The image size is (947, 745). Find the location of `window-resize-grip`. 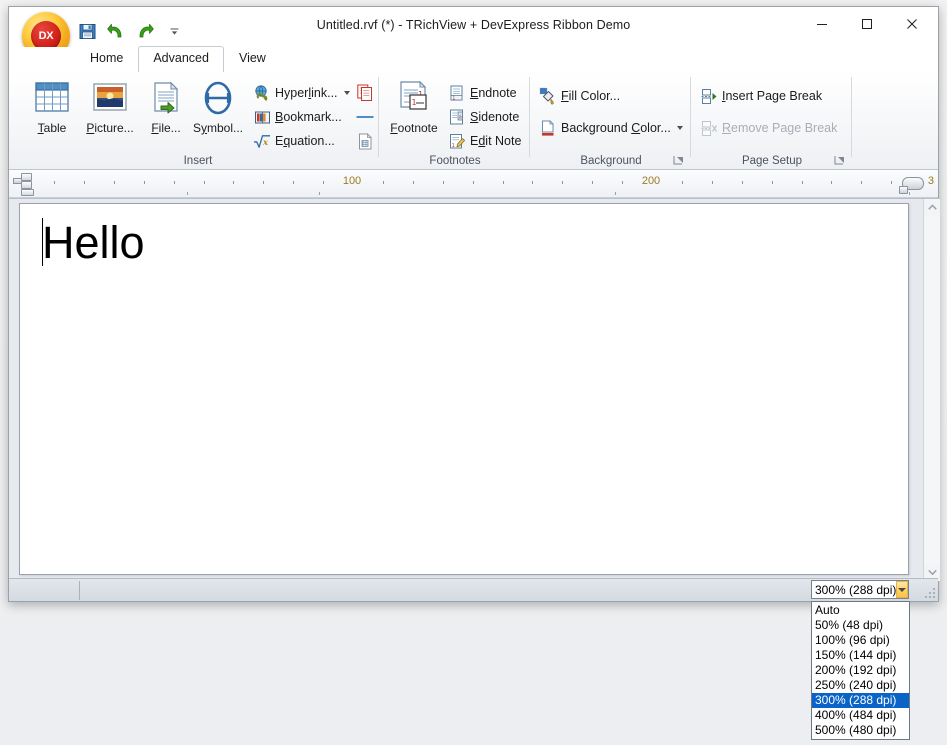

window-resize-grip is located at coordinates (931, 592).